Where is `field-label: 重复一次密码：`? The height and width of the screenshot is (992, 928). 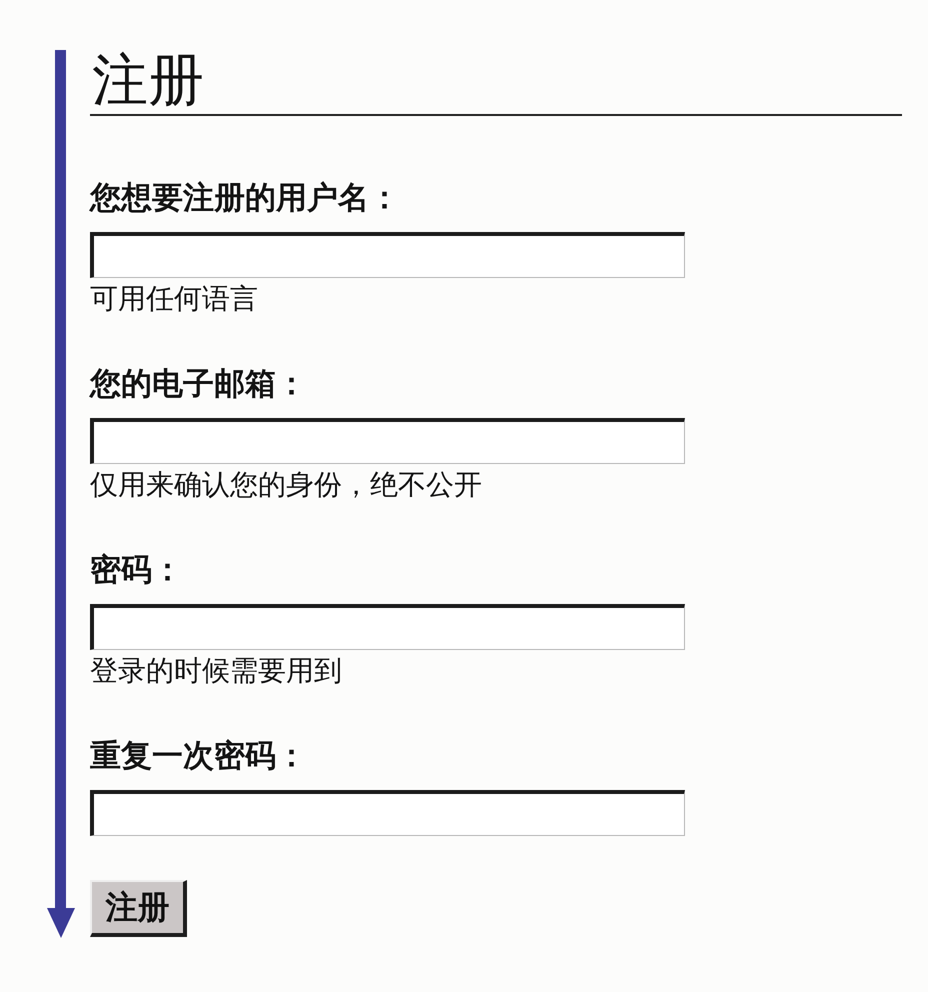
field-label: 重复一次密码： is located at coordinates (198, 756).